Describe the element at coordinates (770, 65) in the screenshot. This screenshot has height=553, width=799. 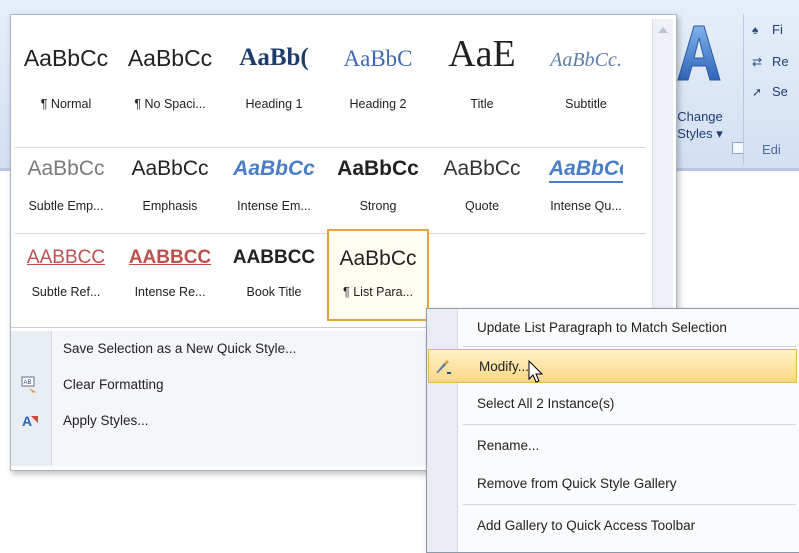
I see `replace-button: ⇄ Re` at that location.